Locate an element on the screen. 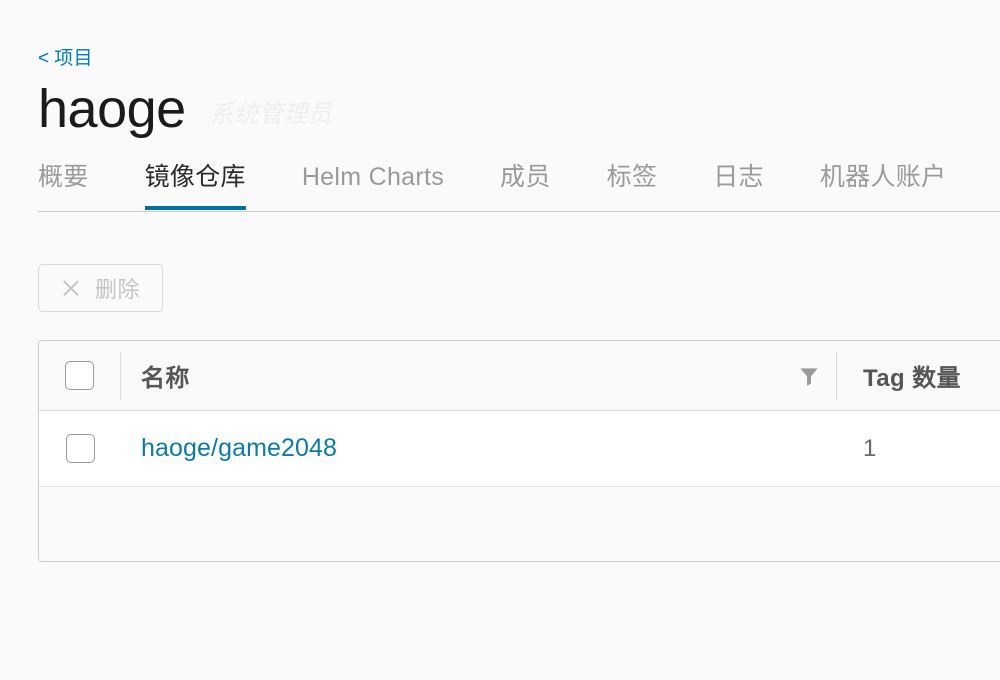 The image size is (1000, 680). table-row: haoge/game2048 1 is located at coordinates (519, 449).